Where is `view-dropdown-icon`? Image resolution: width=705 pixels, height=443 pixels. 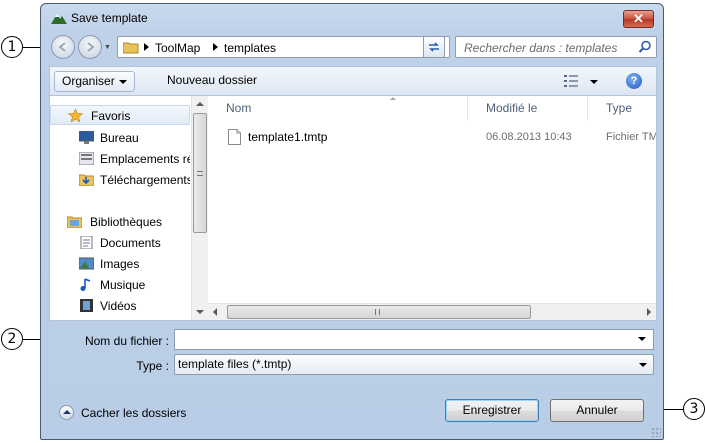
view-dropdown-icon is located at coordinates (594, 82).